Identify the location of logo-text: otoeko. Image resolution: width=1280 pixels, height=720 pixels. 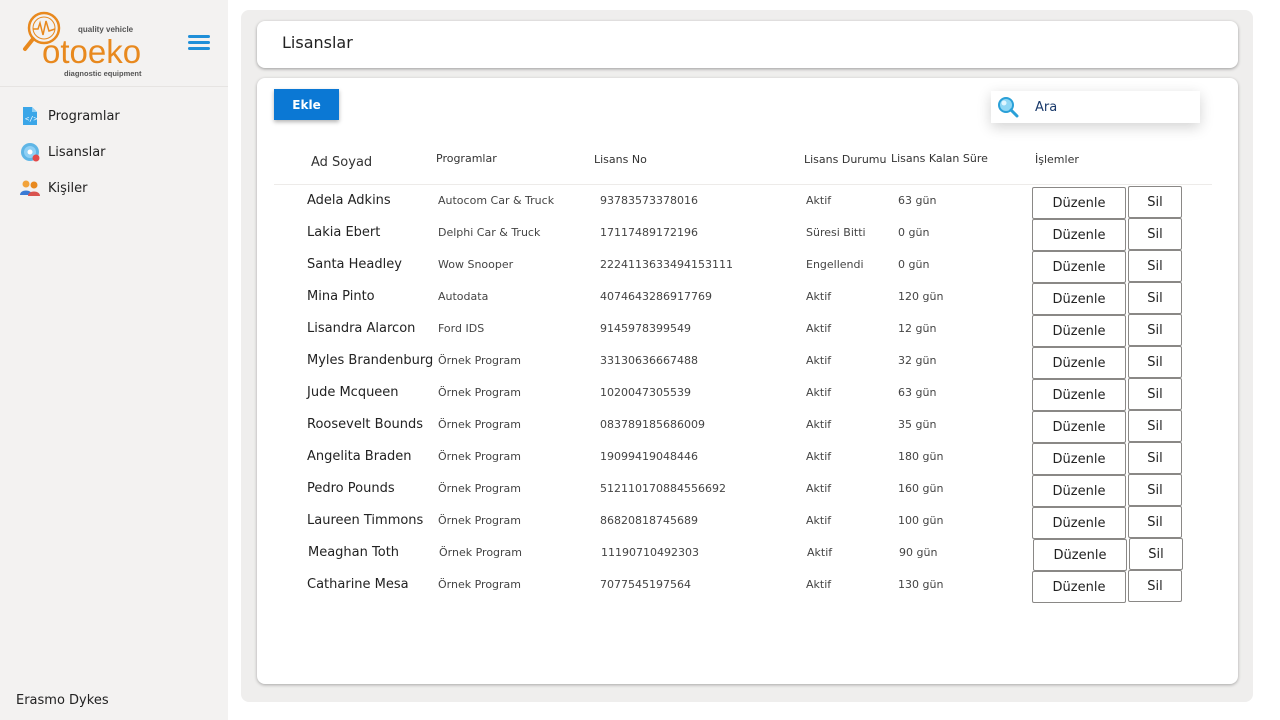
(91, 51).